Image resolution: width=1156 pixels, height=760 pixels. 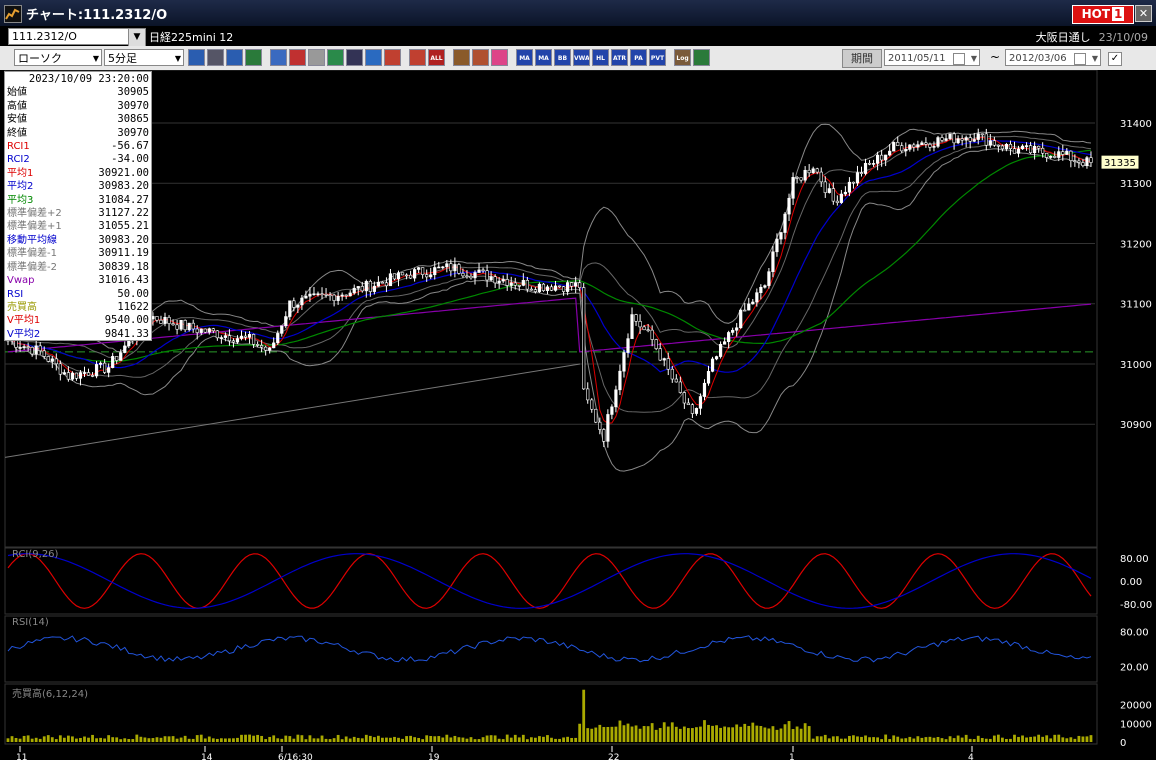 I want to click on info-value: 31016.43, so click(x=123, y=280).